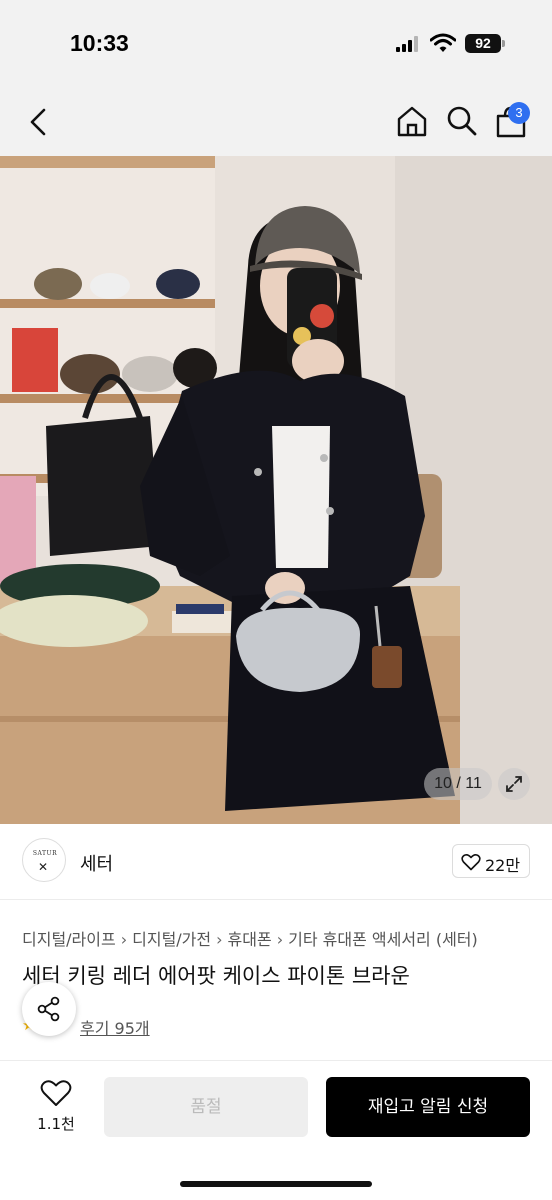 This screenshot has height=1200, width=552. I want to click on breadcrumb: 디지털/라이프 › 디지털/가전 › 휴대폰 › 기타 휴대폰 액세서리 (세터), so click(250, 938).